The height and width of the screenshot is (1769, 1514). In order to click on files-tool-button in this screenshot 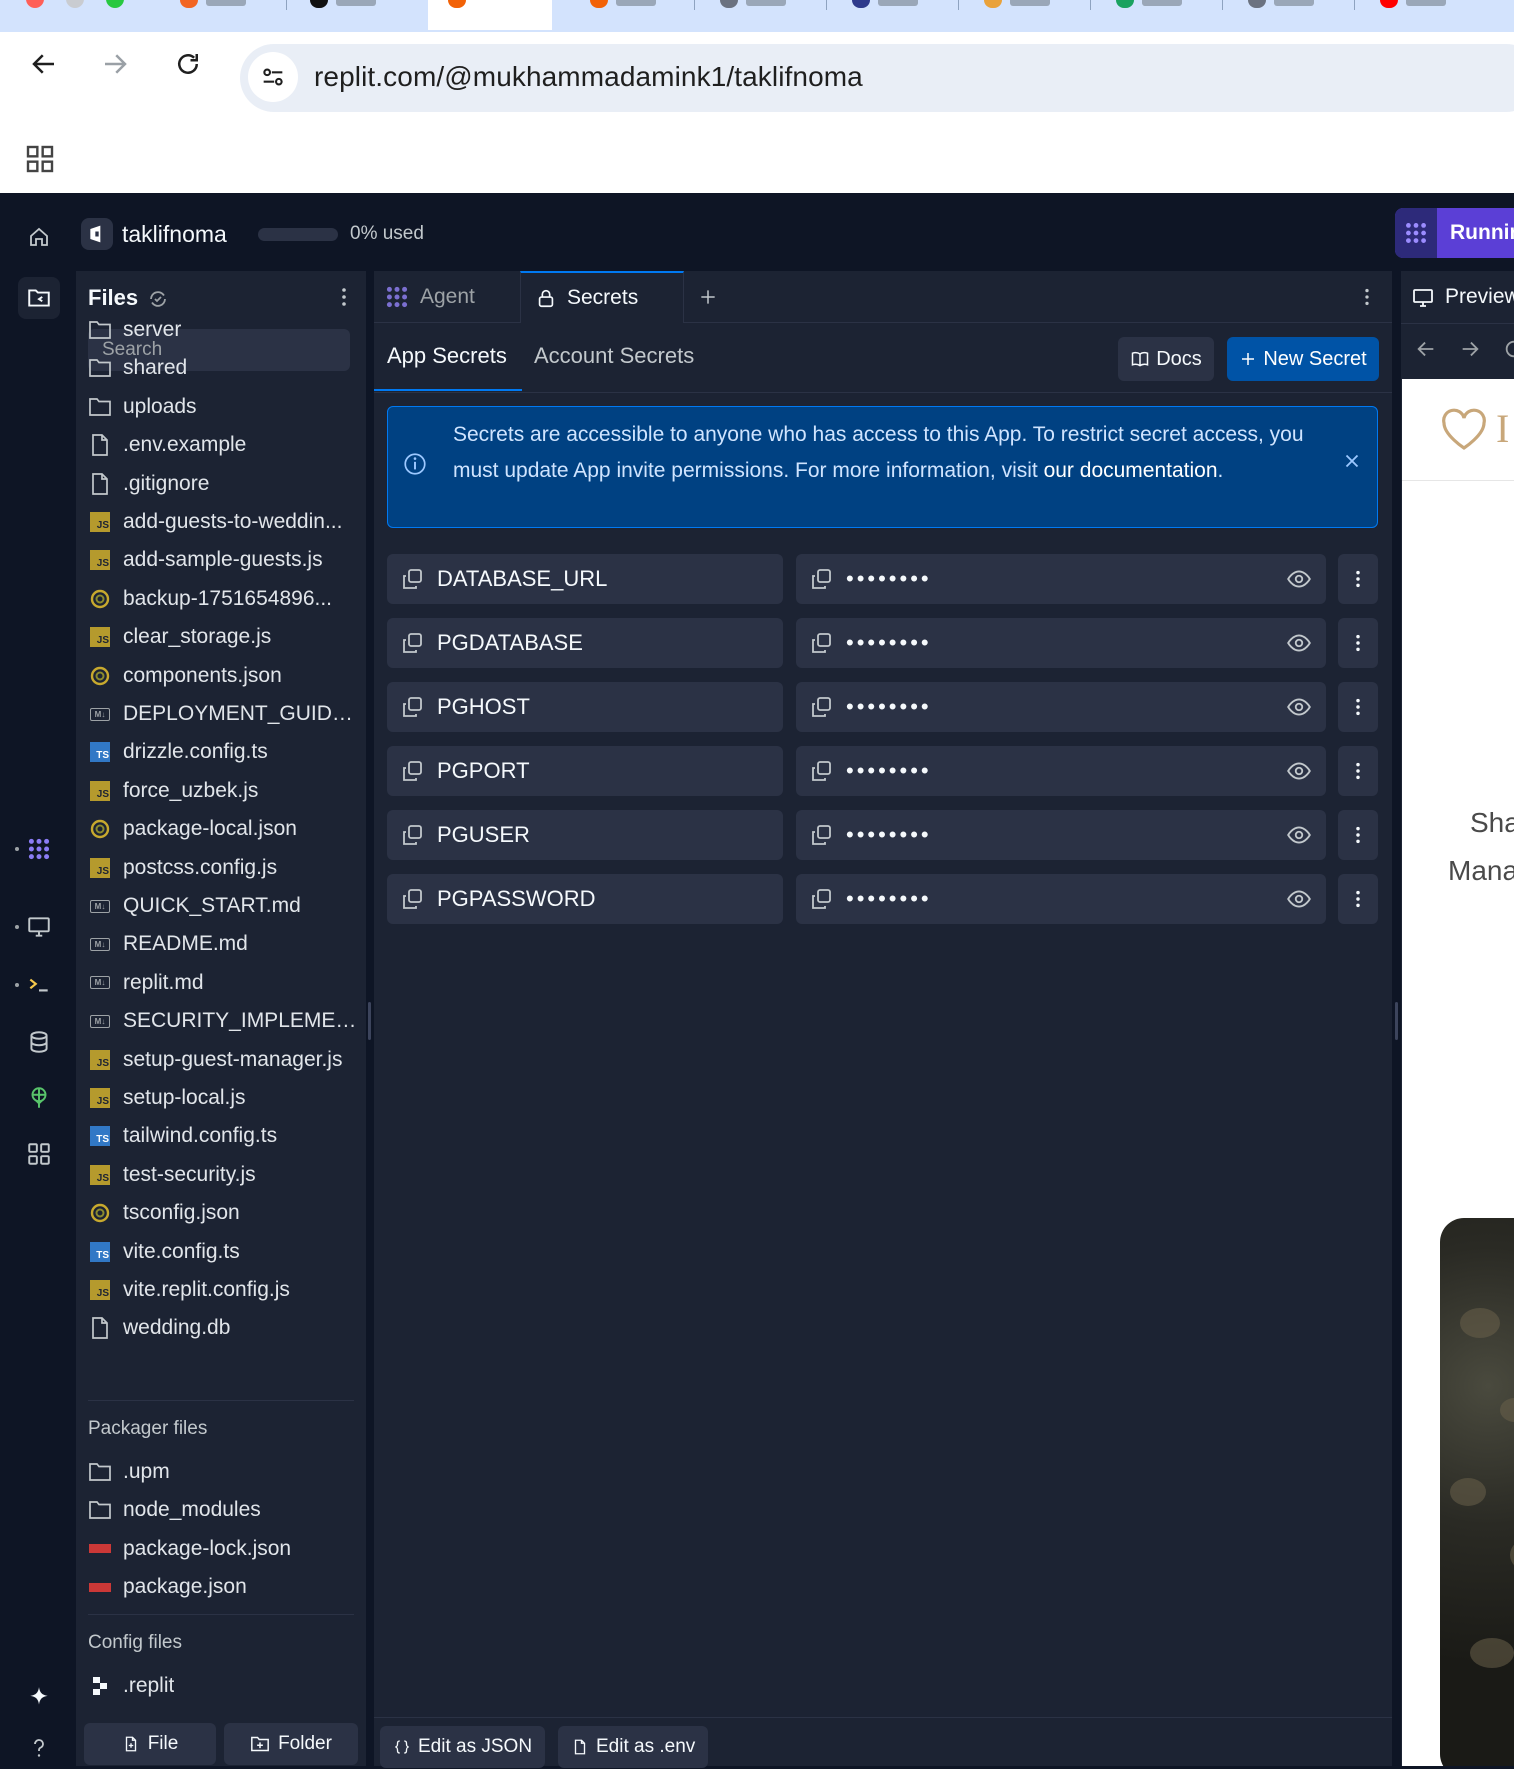, I will do `click(39, 298)`.